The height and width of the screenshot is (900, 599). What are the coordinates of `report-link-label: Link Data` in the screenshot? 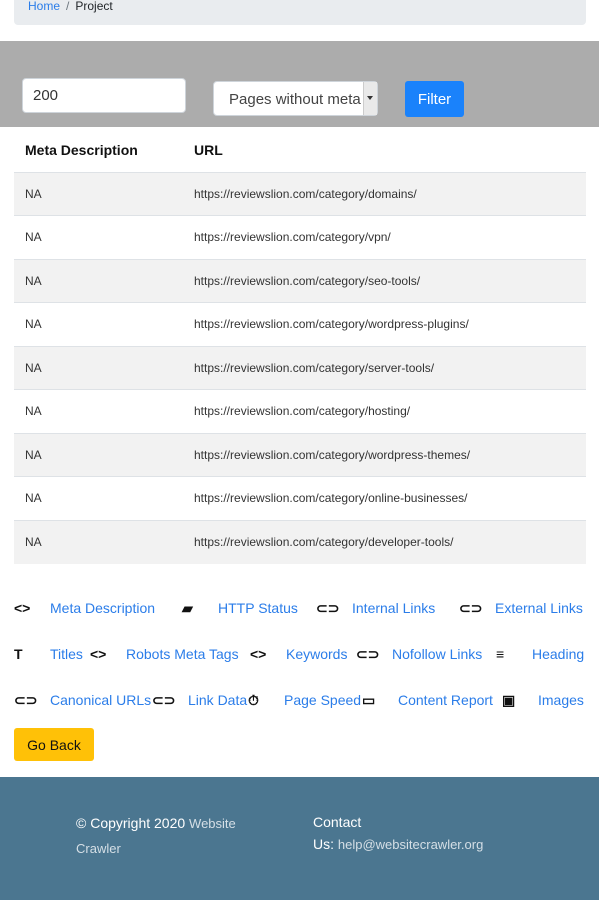 It's located at (217, 700).